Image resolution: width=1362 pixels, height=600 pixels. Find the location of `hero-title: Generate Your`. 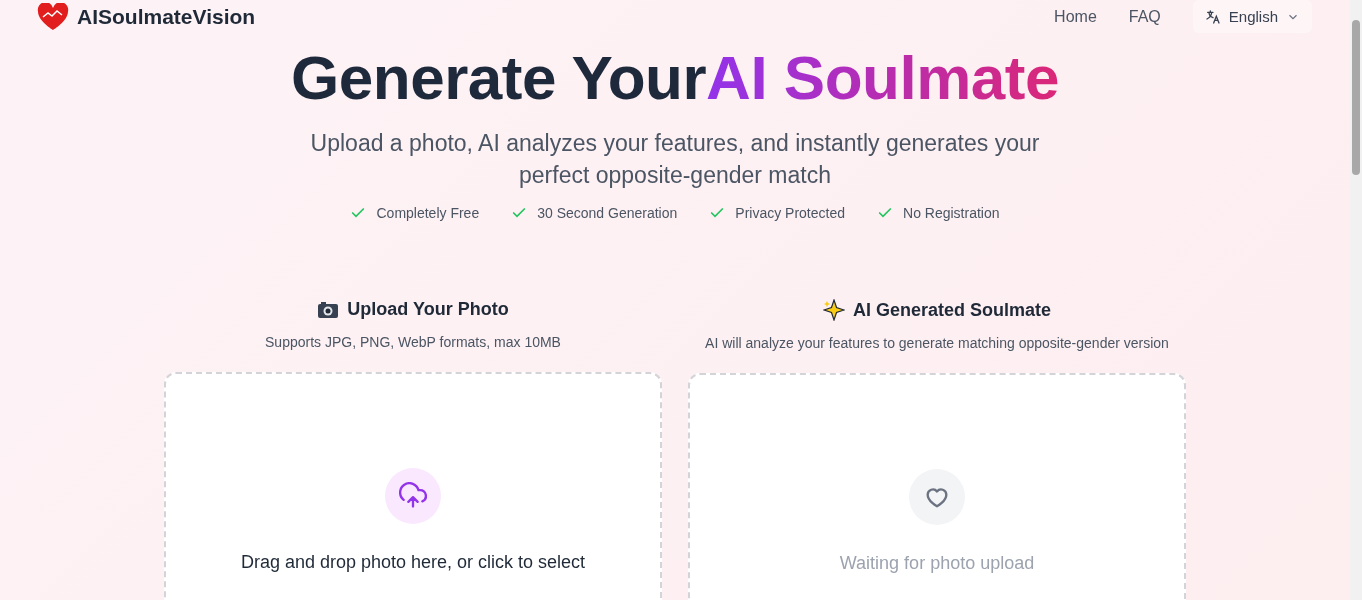

hero-title: Generate Your is located at coordinates (499, 78).